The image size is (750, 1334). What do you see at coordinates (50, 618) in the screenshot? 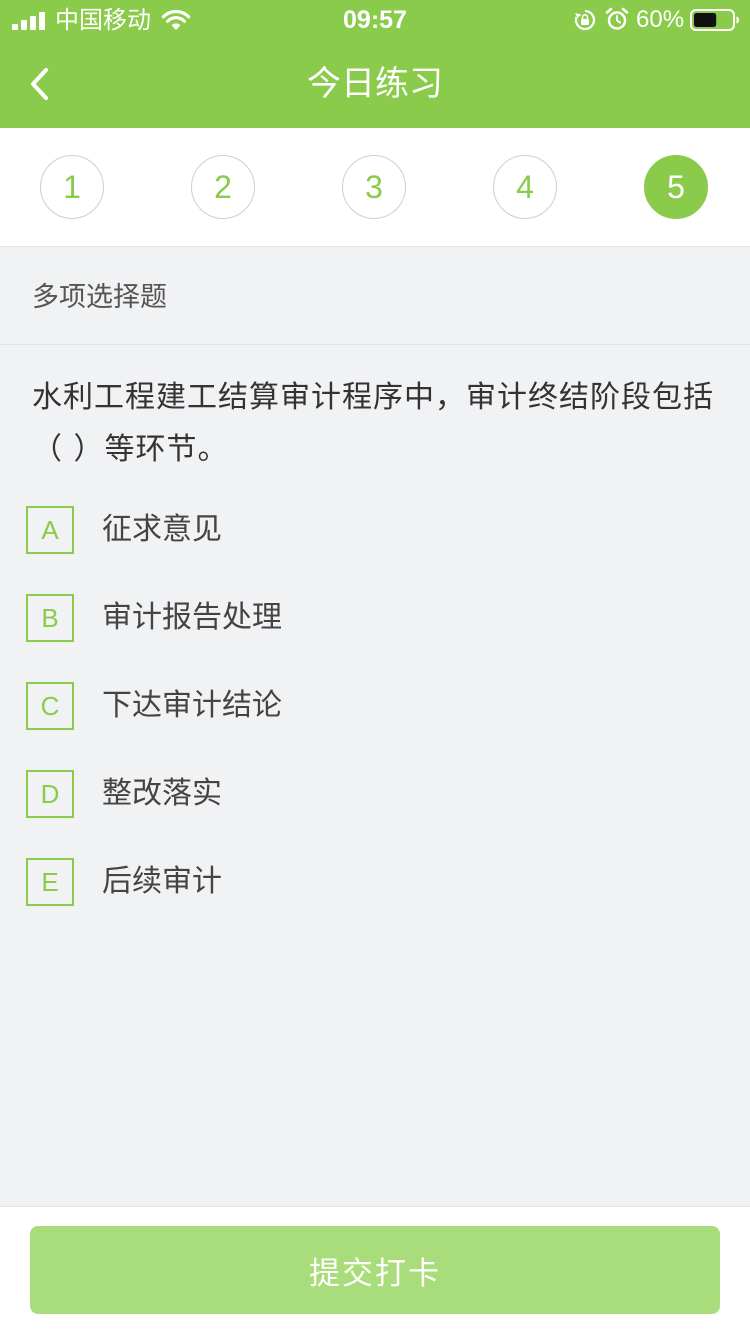
I see `option-letter-box: B` at bounding box center [50, 618].